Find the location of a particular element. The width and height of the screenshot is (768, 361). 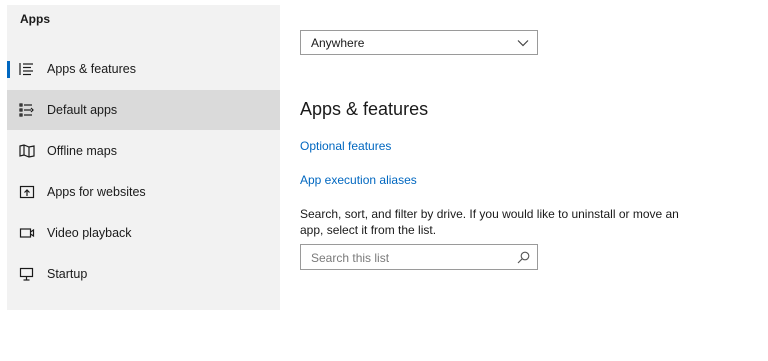

search-placeholder: Search this list is located at coordinates (350, 258).